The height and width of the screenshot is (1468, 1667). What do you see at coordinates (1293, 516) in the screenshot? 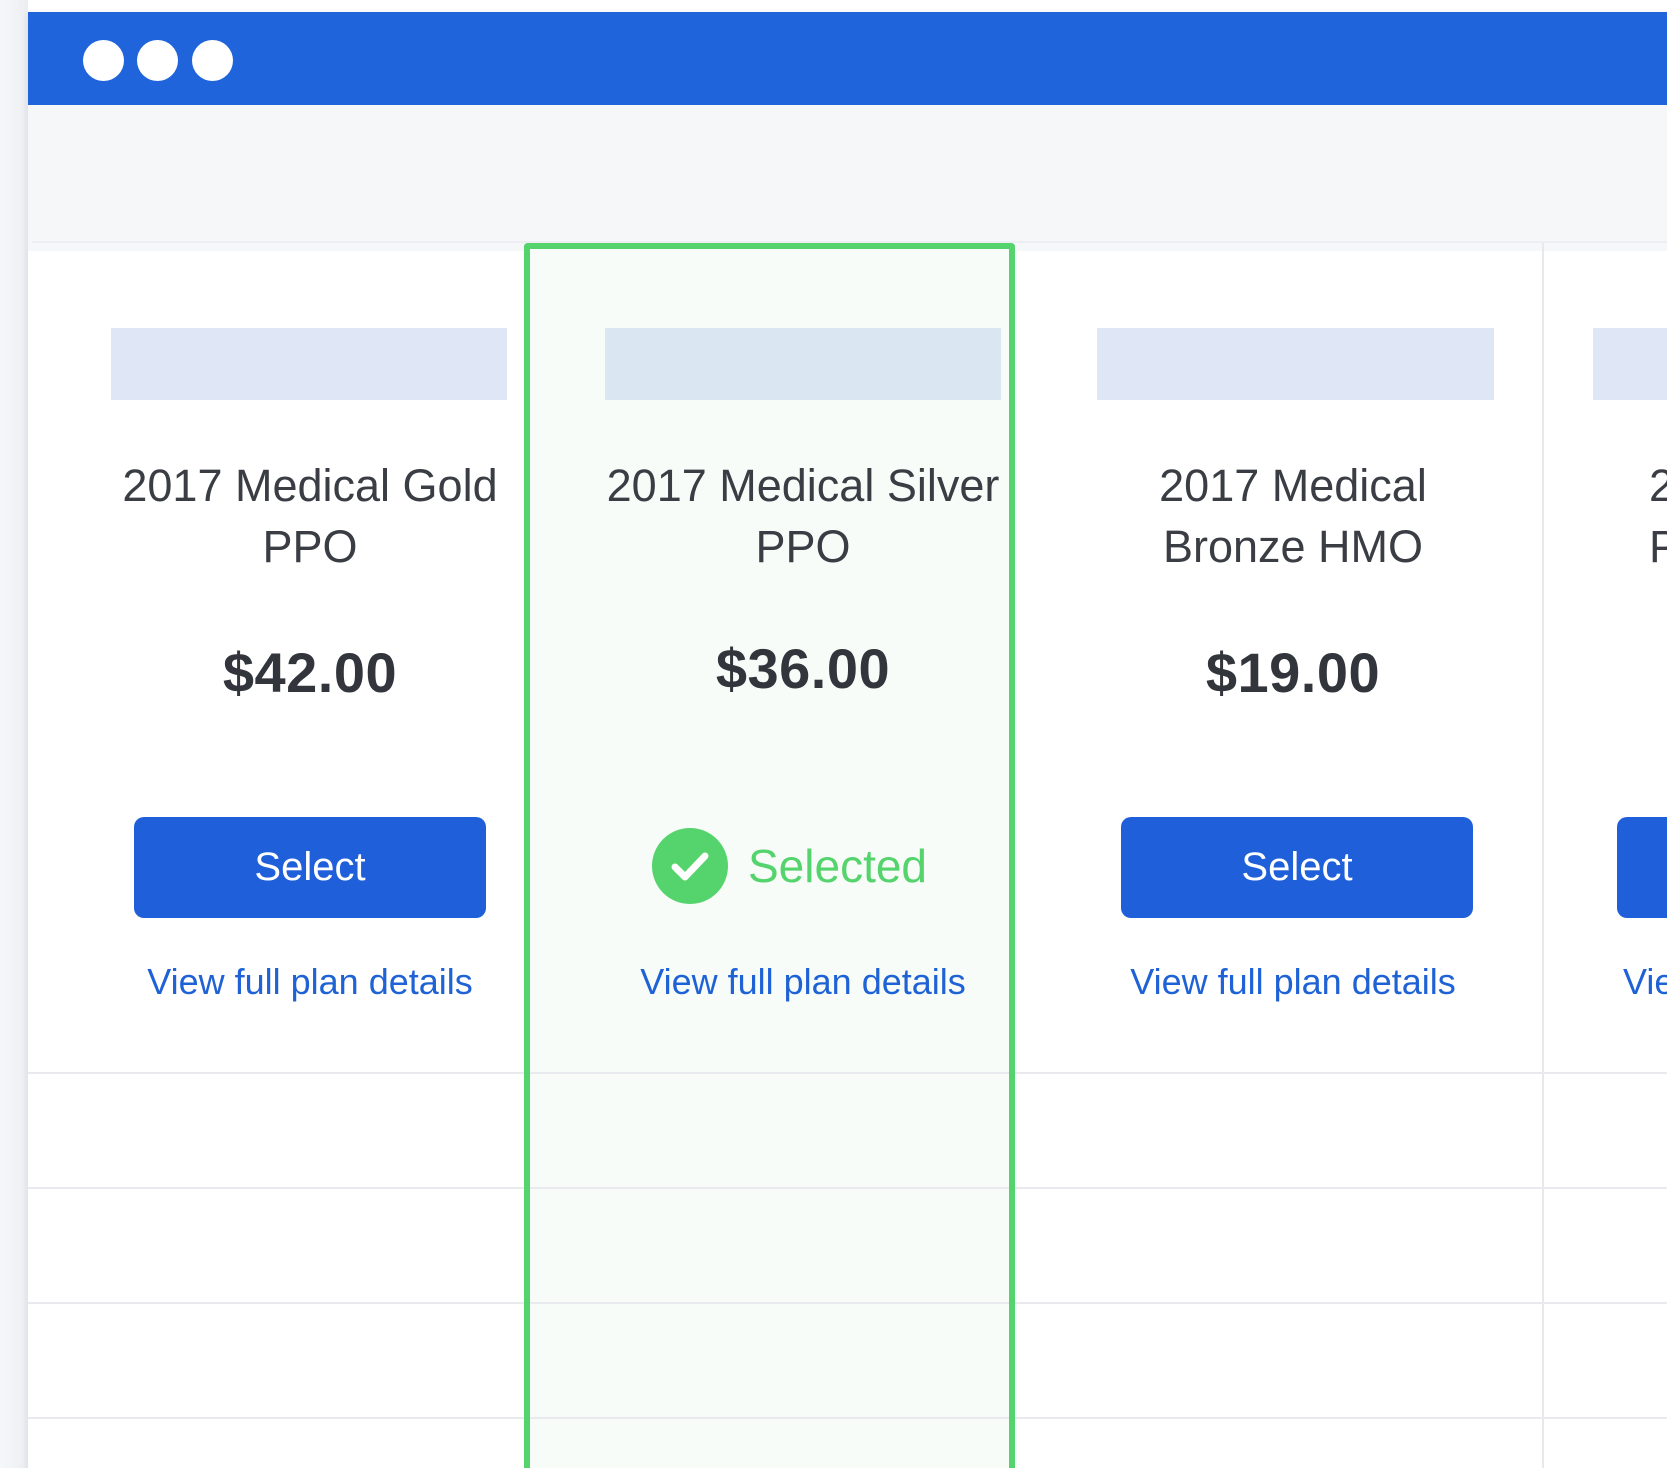
I see `plan-name: 2017 Medical Bronze HMO` at bounding box center [1293, 516].